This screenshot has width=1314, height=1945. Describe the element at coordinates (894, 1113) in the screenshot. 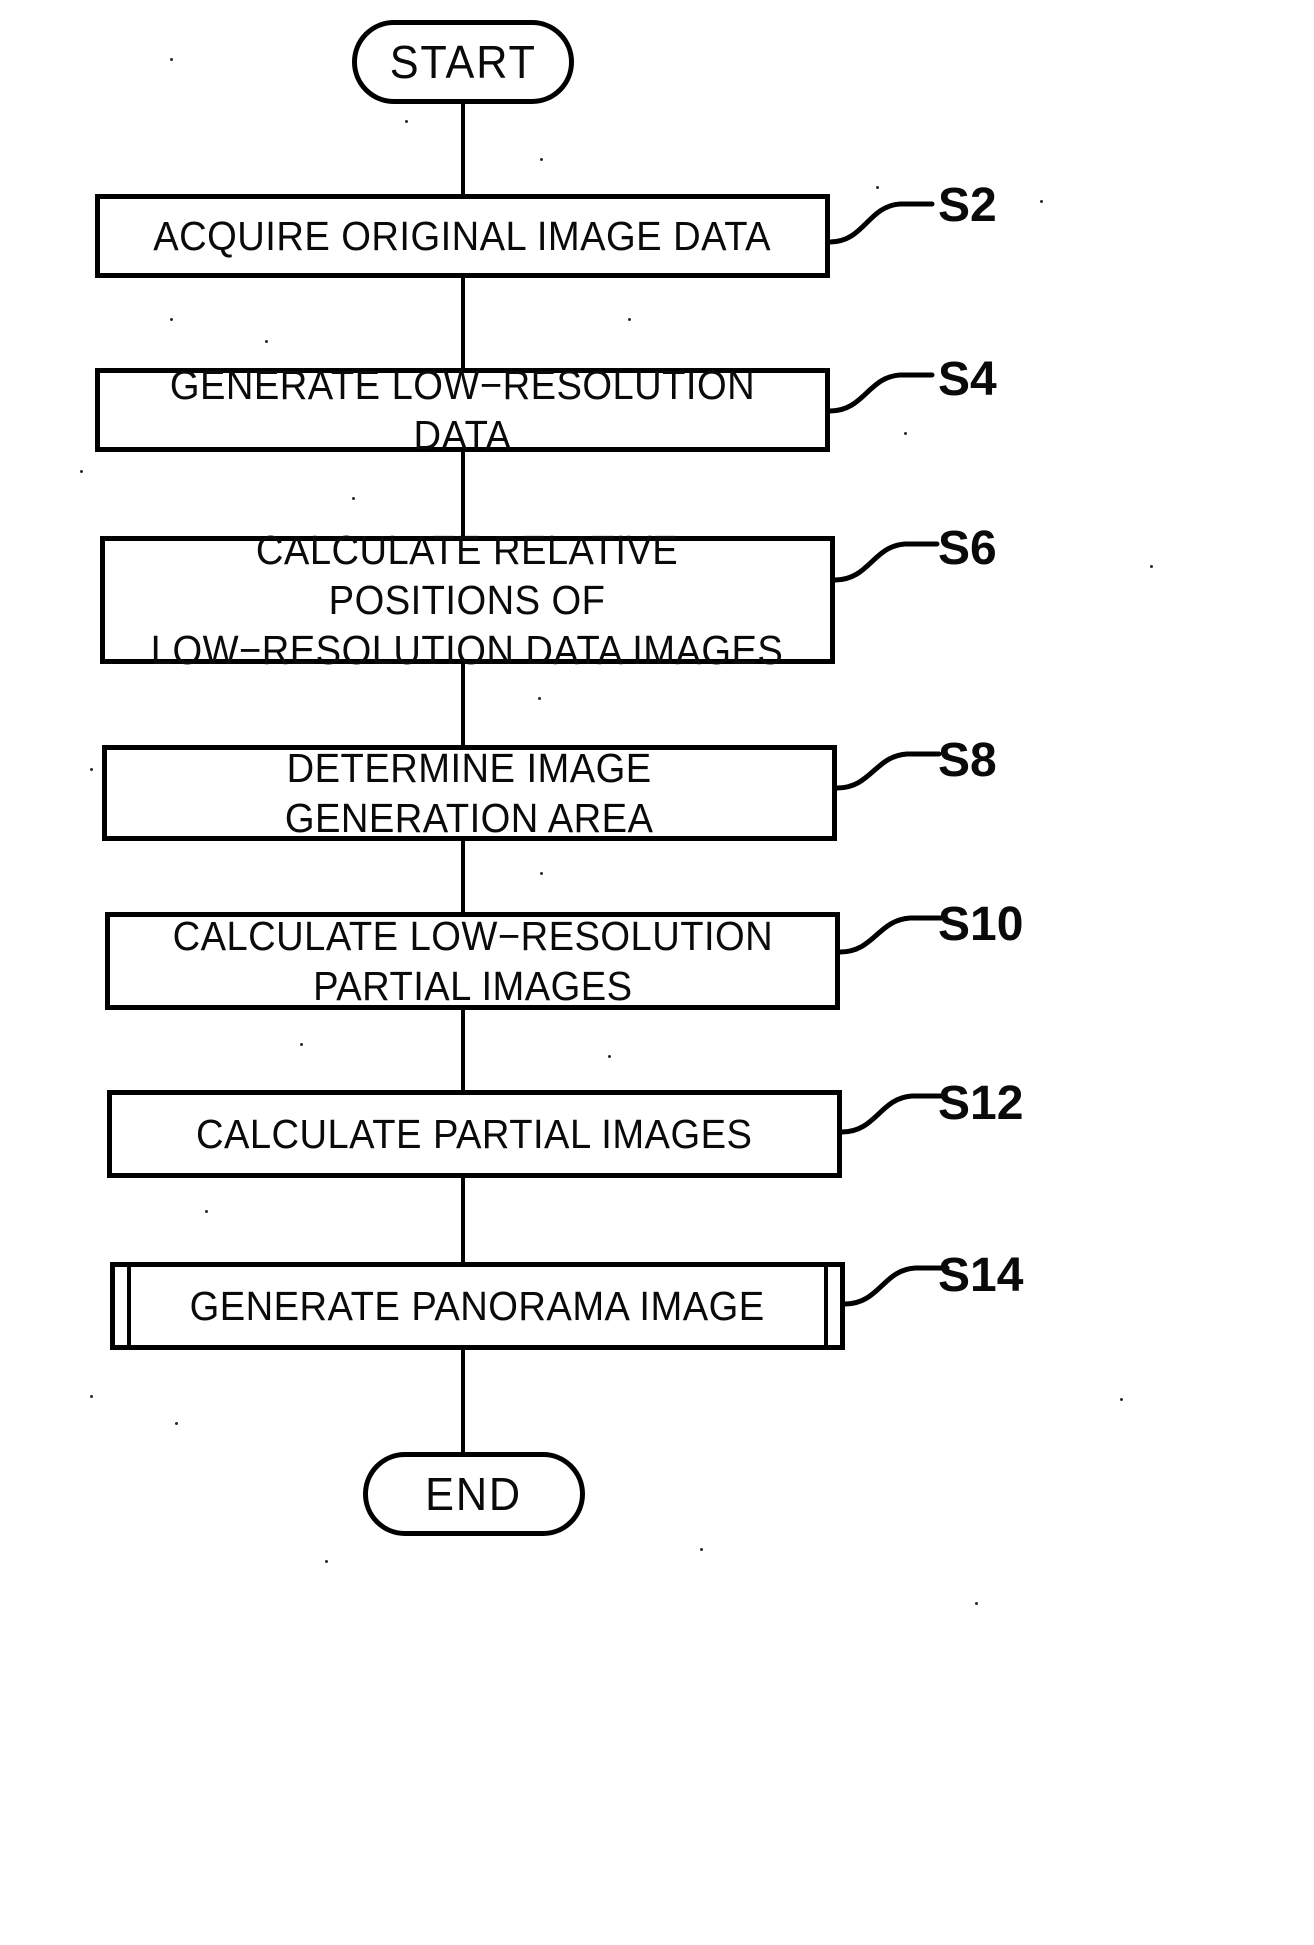

I see `leader-line-s12` at that location.